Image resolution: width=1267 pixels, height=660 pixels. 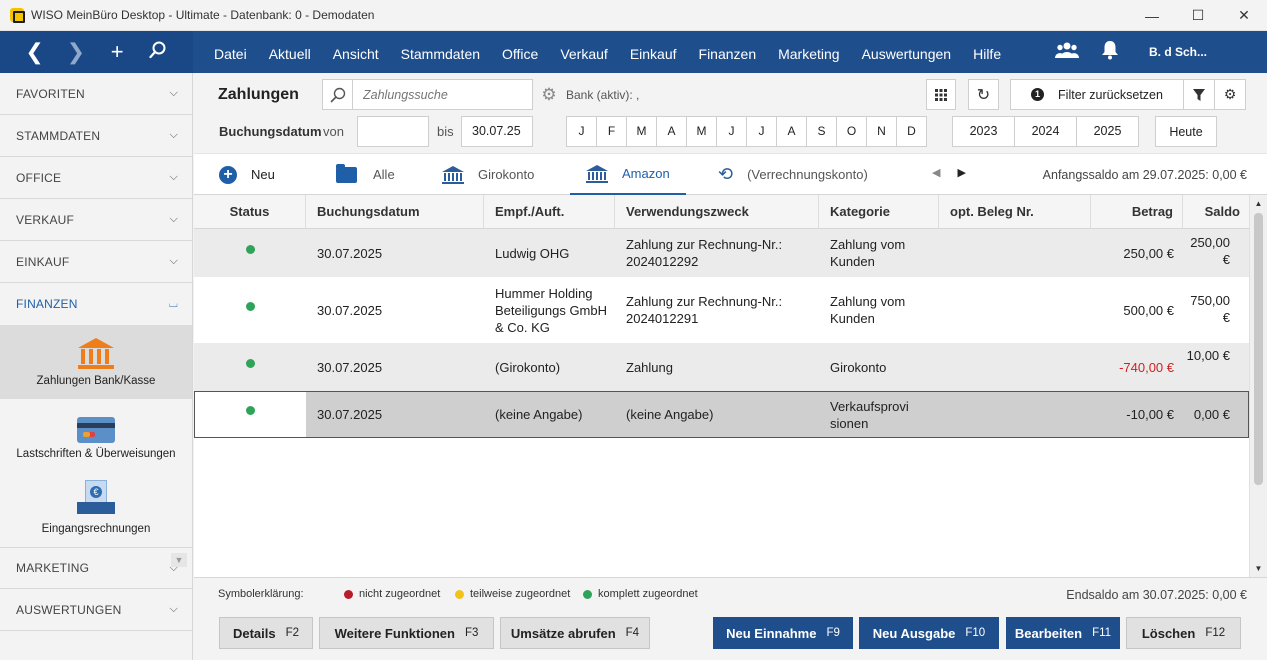 What do you see at coordinates (936, 173) in the screenshot?
I see `tab-scroll-left-icon: ◀` at bounding box center [936, 173].